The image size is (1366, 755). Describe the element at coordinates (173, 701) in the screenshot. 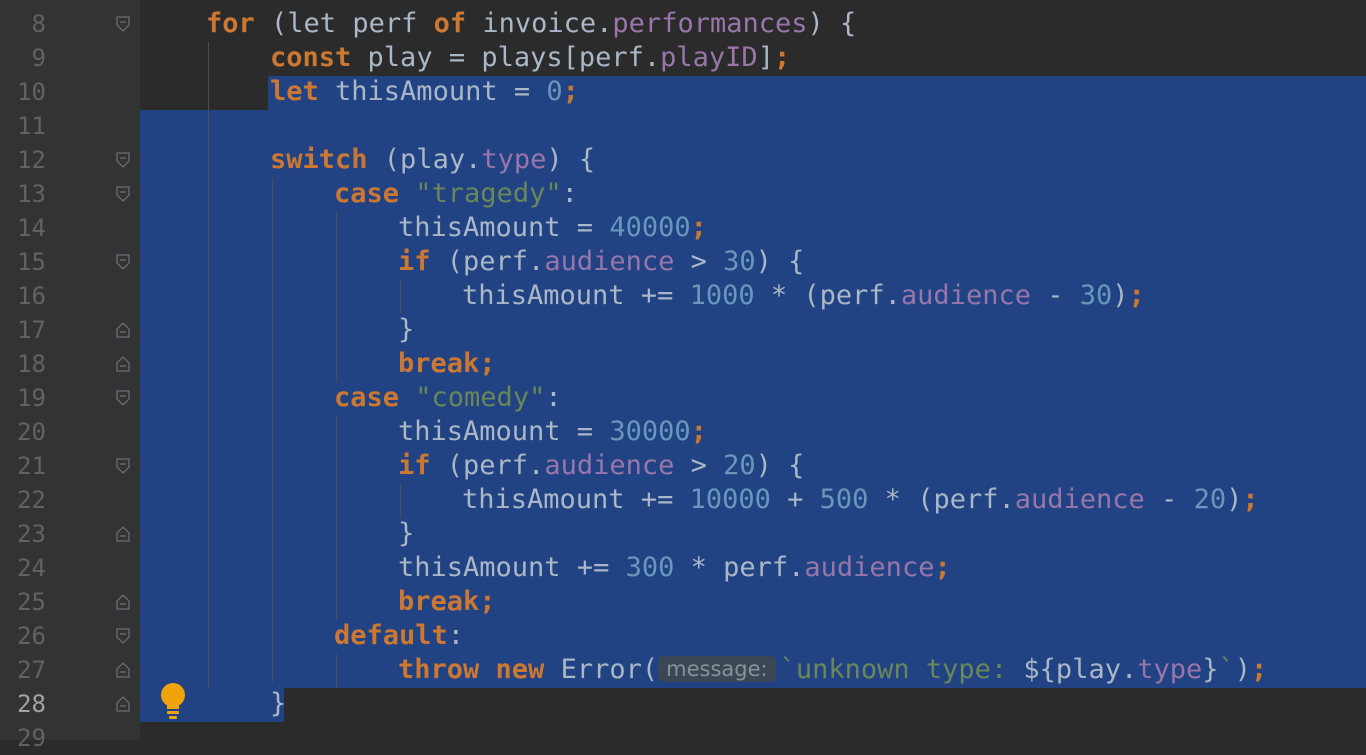

I see `lightbulb-icon` at that location.